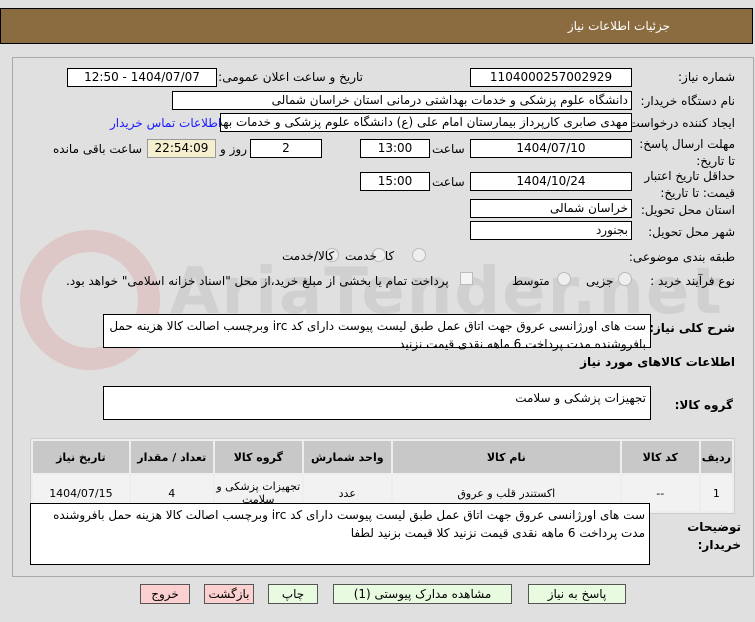  What do you see at coordinates (308, 256) in the screenshot?
I see `category-option-both: کالا/خدمت` at bounding box center [308, 256].